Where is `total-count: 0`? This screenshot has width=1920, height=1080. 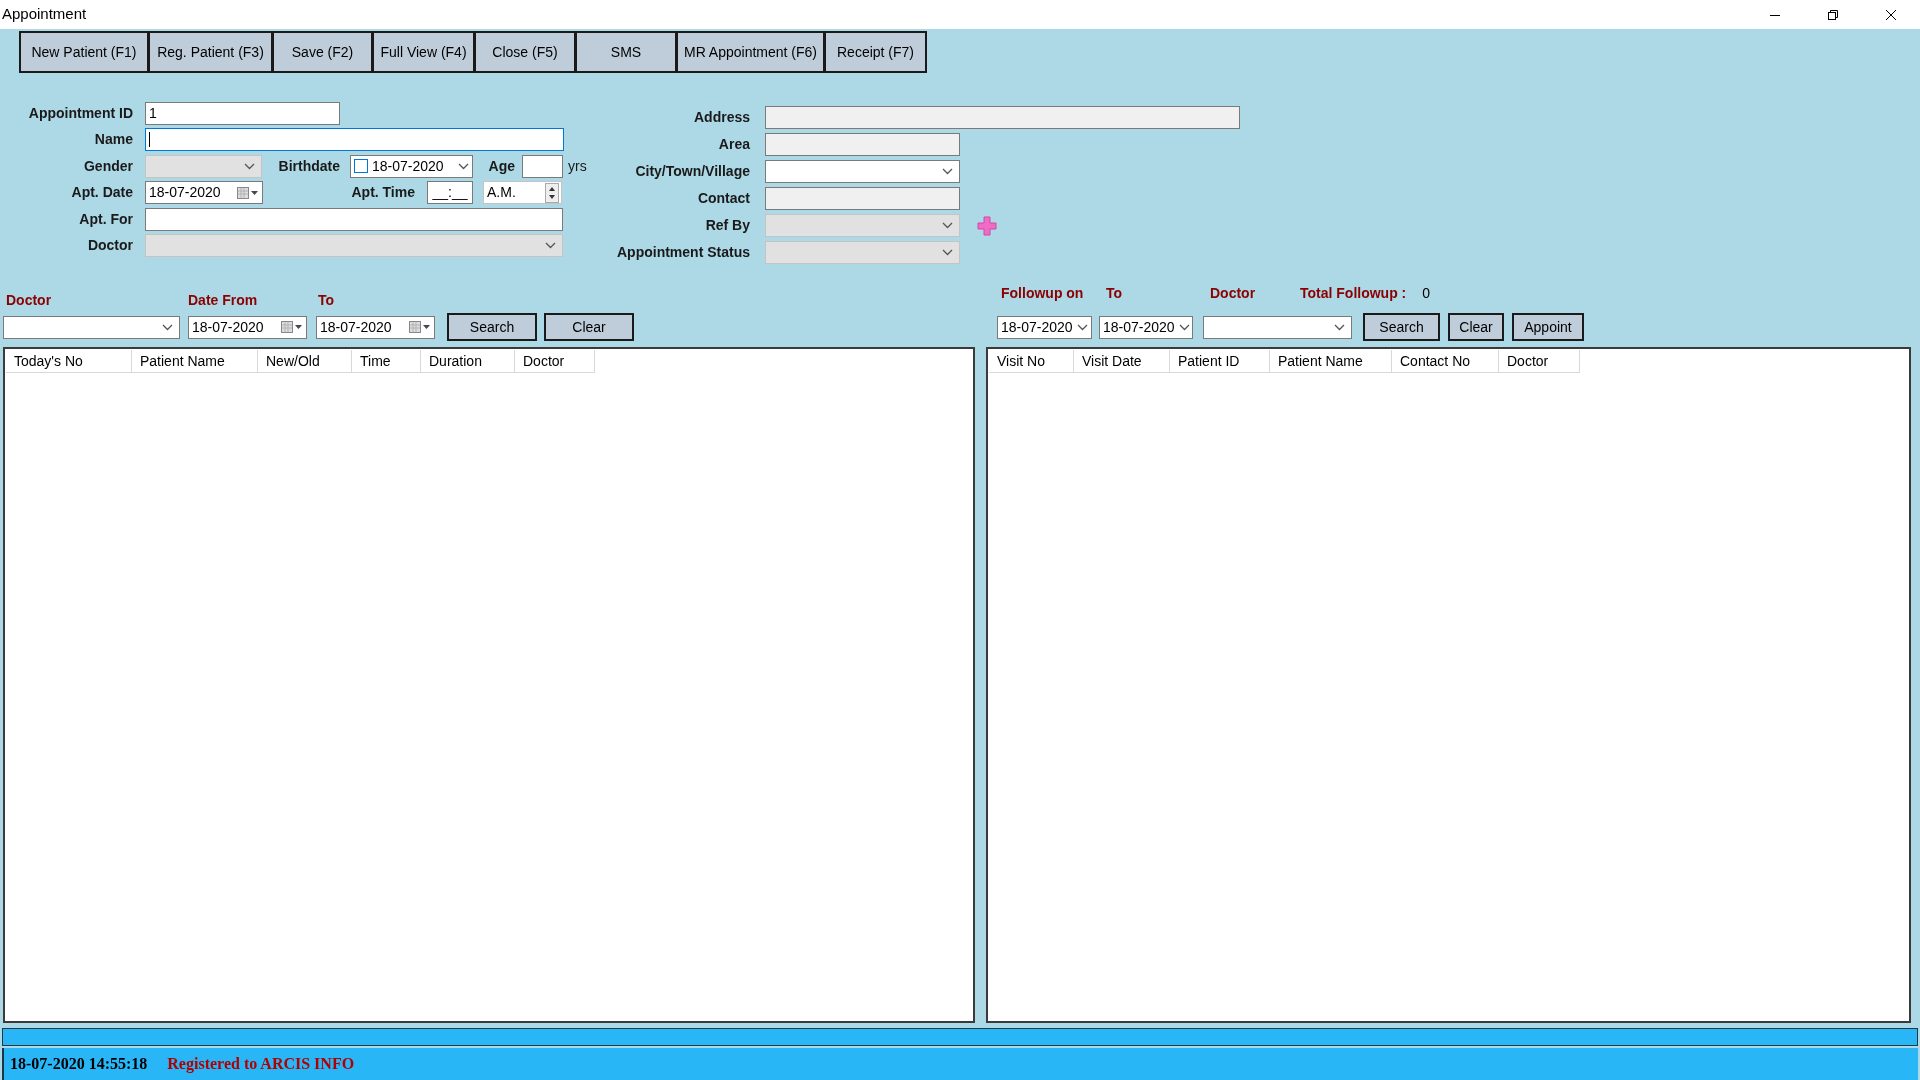
total-count: 0 is located at coordinates (1426, 293).